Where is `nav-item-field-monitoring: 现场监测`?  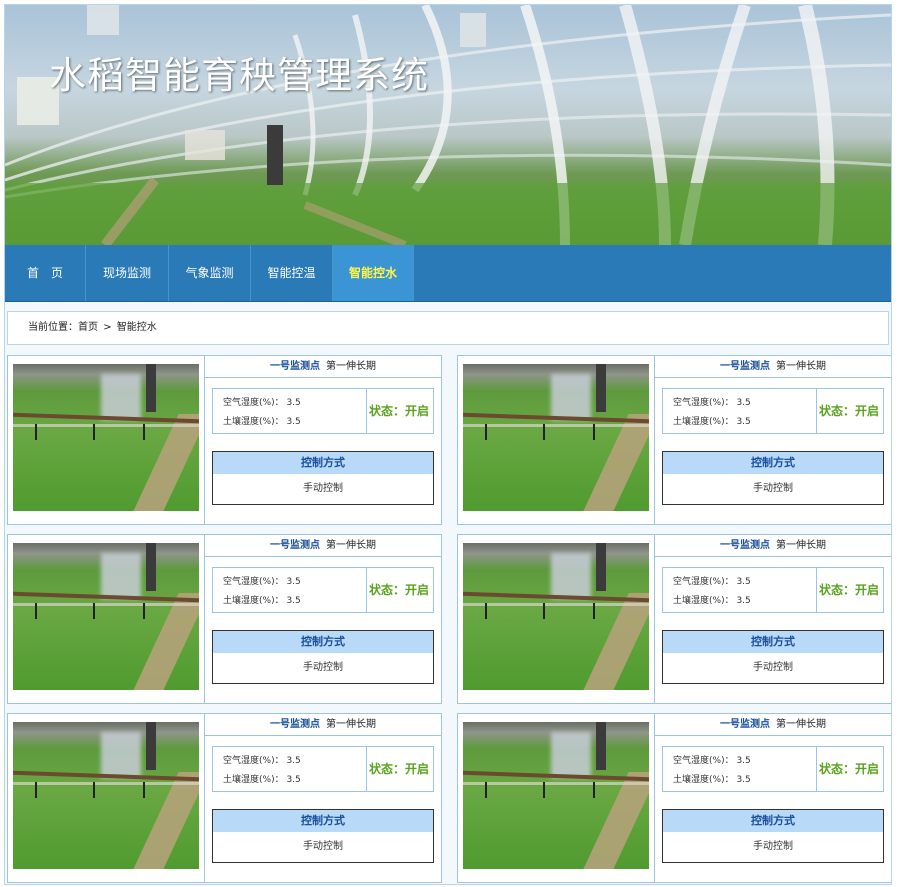 nav-item-field-monitoring: 现场监测 is located at coordinates (127, 273).